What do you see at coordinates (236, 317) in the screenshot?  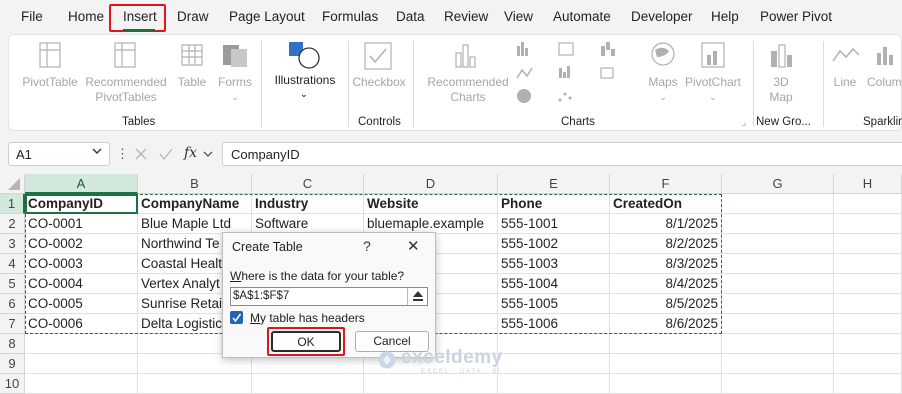 I see `headers-checkbox` at bounding box center [236, 317].